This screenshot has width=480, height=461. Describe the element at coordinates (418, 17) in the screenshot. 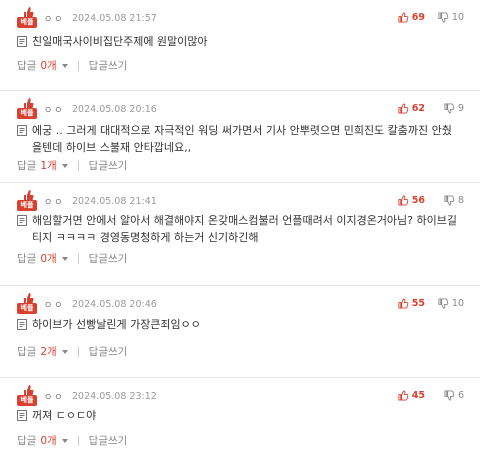

I see `like-count: 69` at that location.